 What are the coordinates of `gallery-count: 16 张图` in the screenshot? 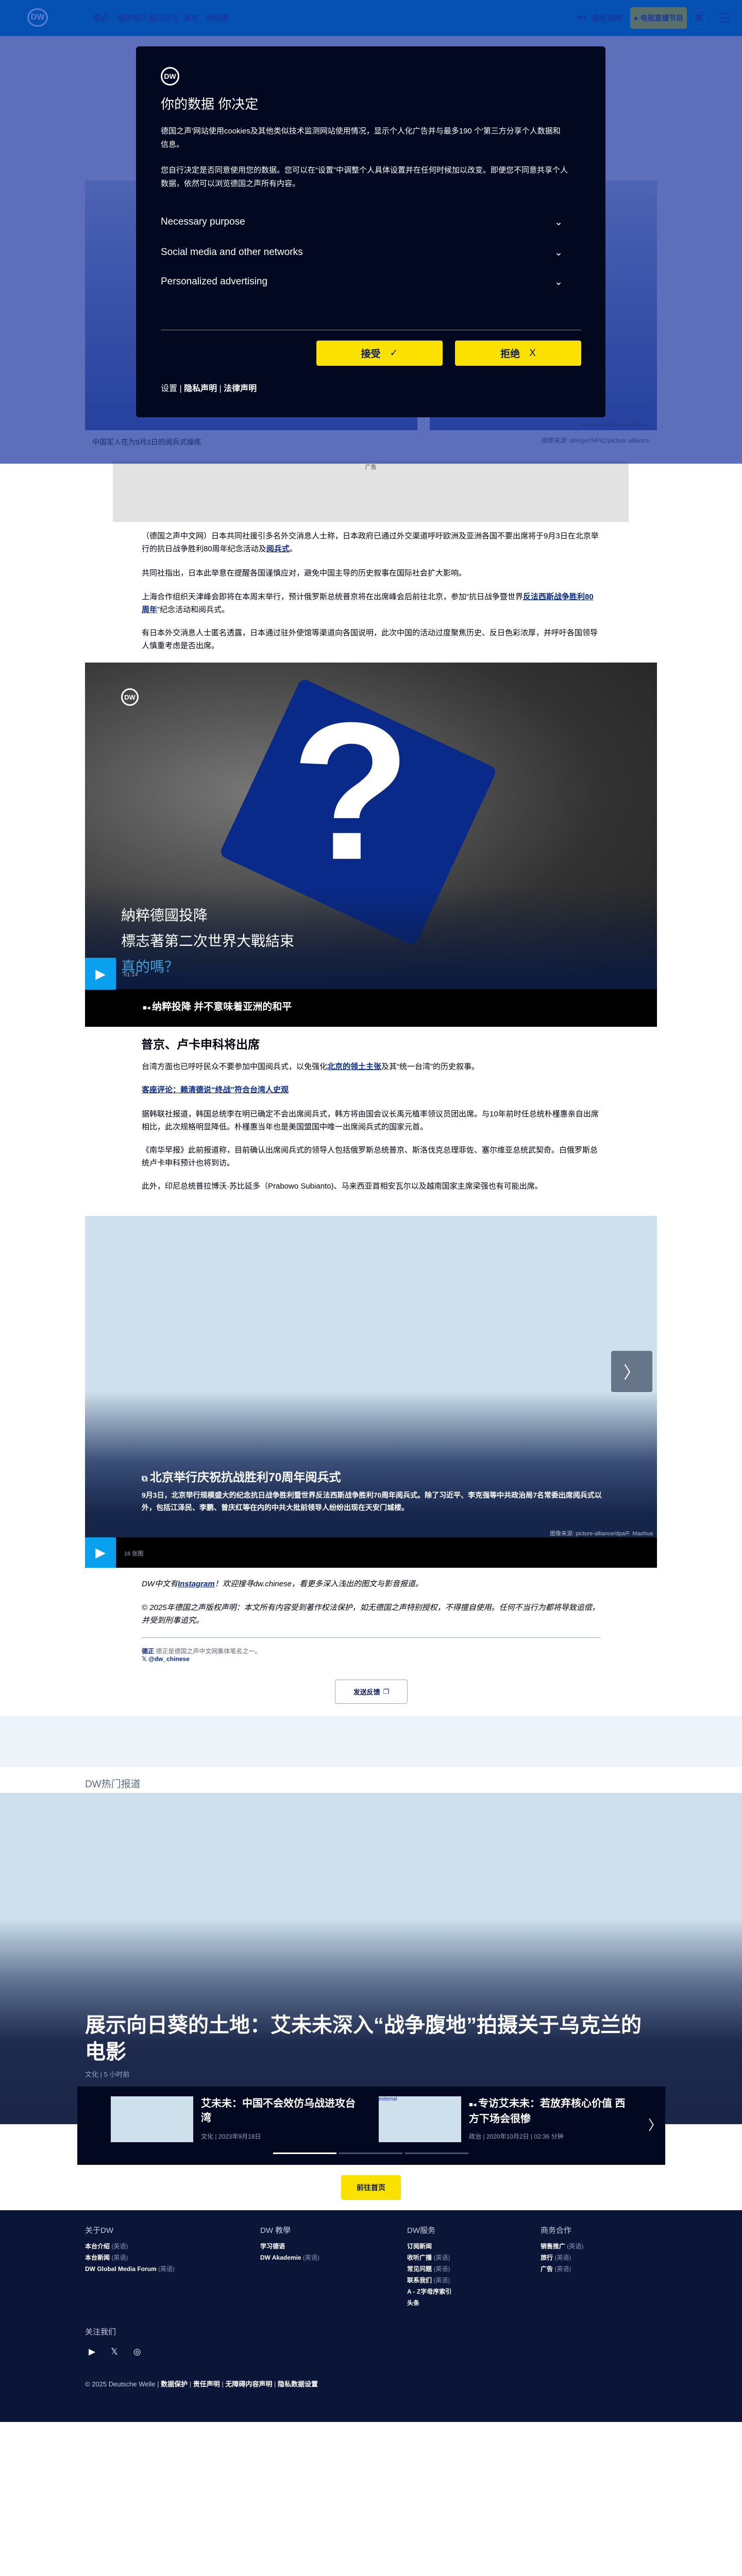 It's located at (134, 1554).